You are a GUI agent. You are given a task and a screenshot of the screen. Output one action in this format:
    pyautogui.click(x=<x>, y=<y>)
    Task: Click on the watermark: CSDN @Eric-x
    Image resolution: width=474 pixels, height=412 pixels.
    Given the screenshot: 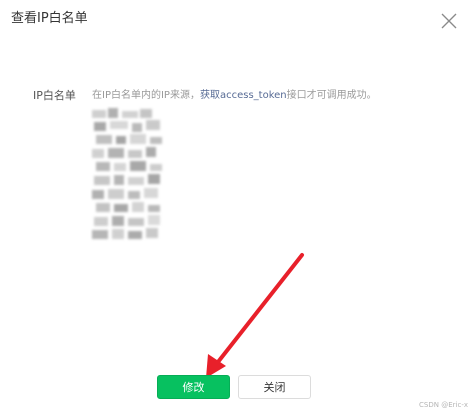 What is the action you would take?
    pyautogui.click(x=443, y=405)
    